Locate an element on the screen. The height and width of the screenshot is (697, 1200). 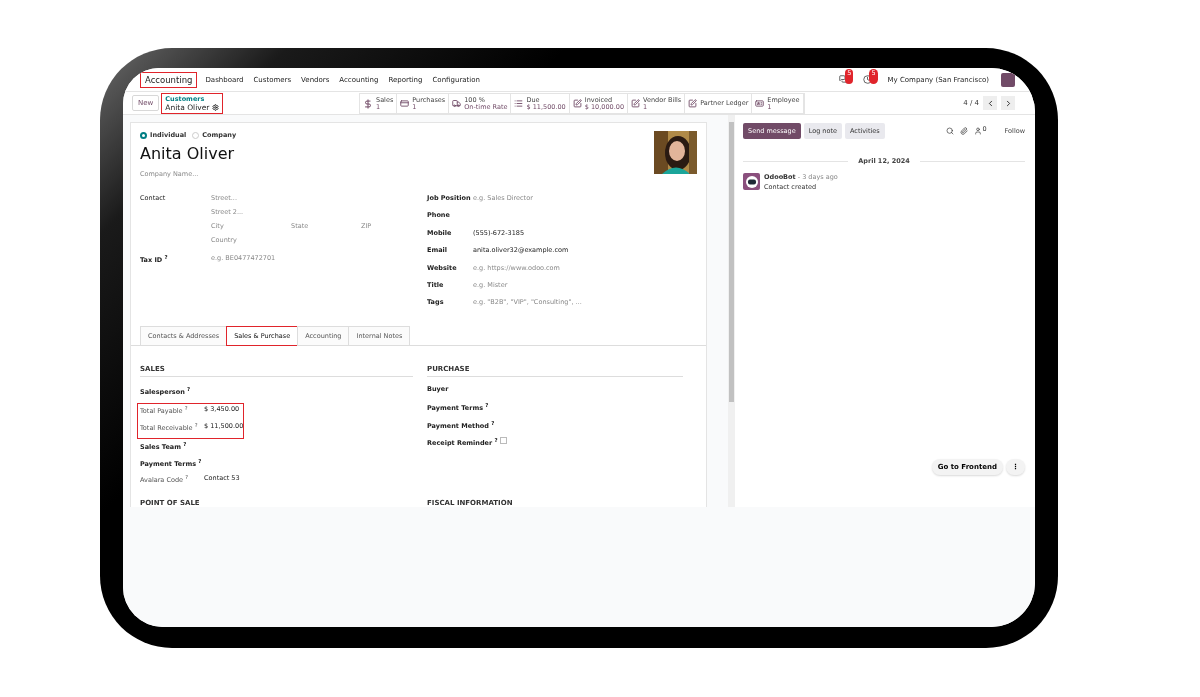
app-name: Accounting is located at coordinates (169, 79).